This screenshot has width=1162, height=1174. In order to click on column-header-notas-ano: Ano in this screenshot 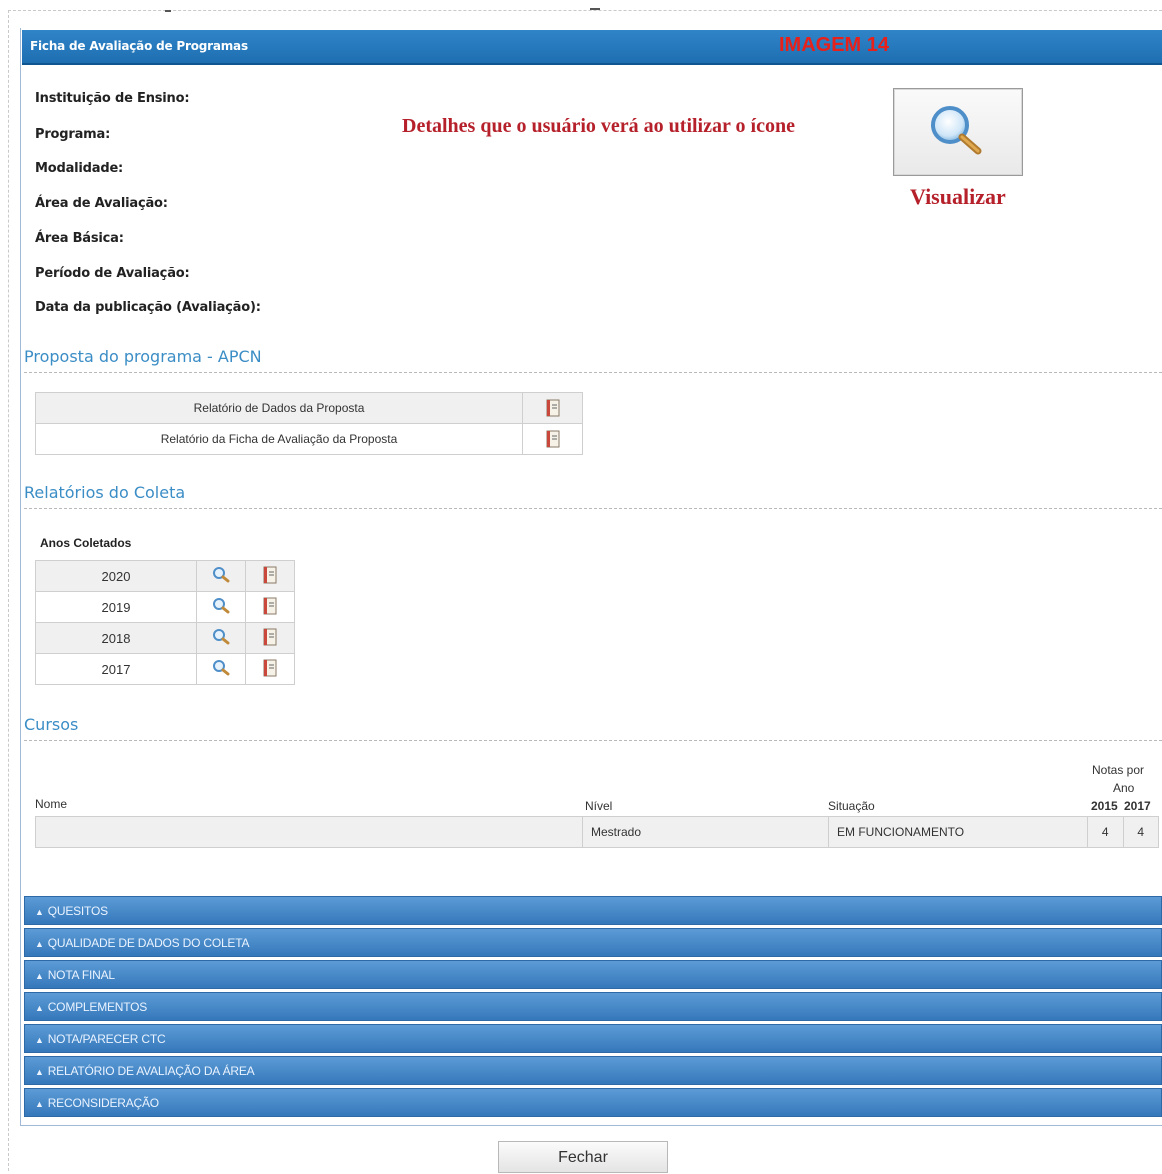, I will do `click(1124, 788)`.